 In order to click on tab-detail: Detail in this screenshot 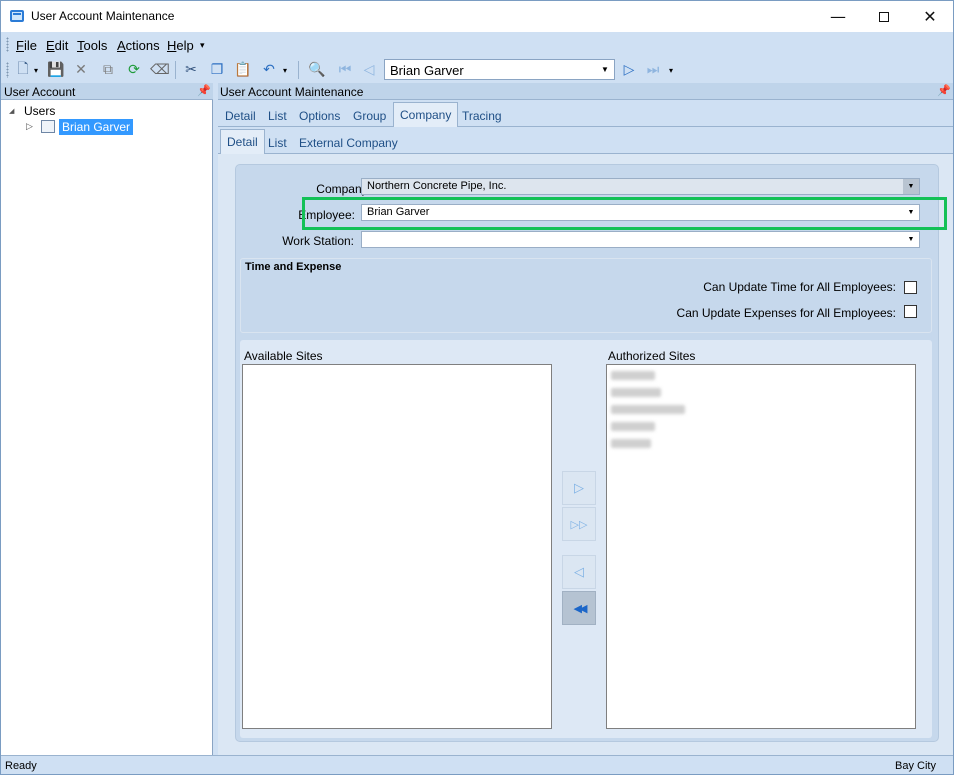, I will do `click(240, 116)`.